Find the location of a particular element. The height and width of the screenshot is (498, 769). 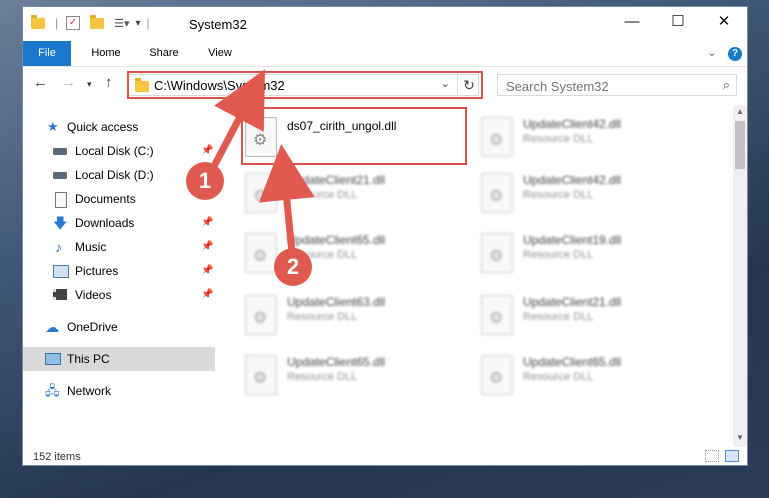

annotation-arrows is located at coordinates (261, 161).